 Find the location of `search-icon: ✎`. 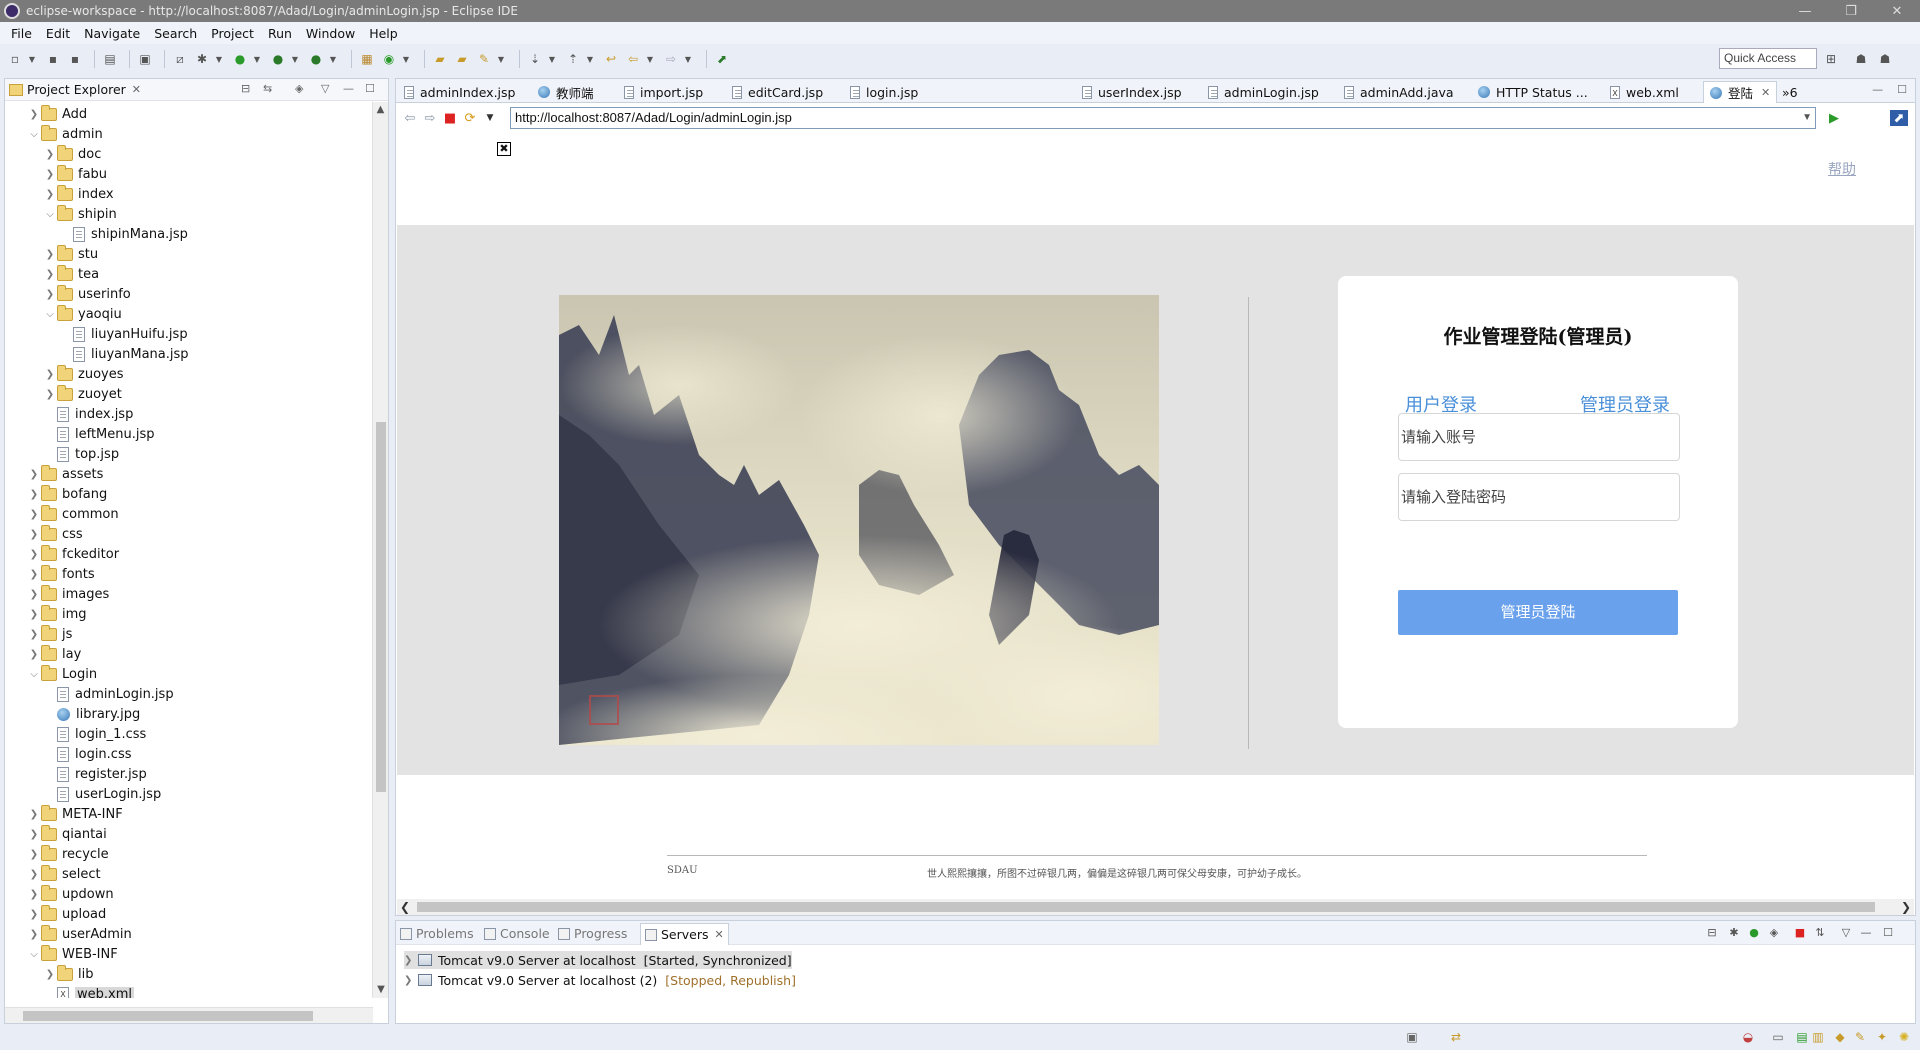

search-icon: ✎ is located at coordinates (484, 59).